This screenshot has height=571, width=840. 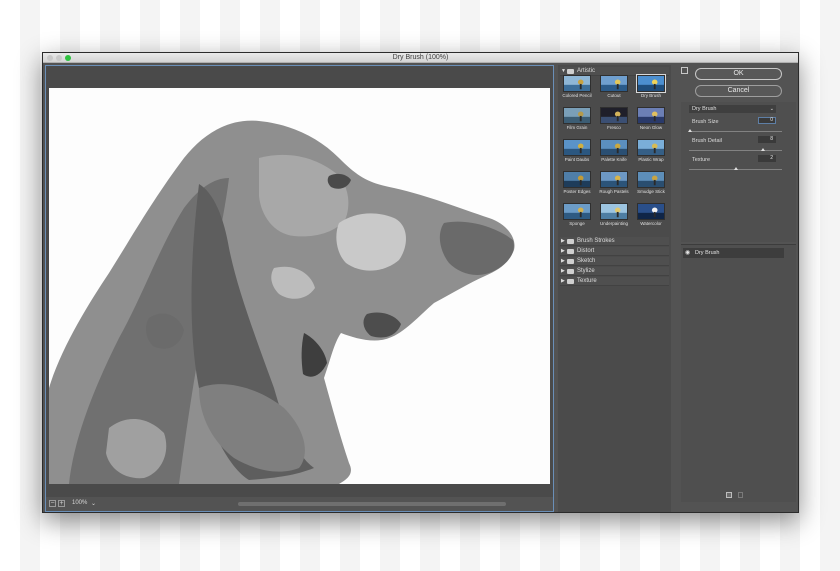 I want to click on chevron-down-icon: ⌄, so click(x=771, y=109).